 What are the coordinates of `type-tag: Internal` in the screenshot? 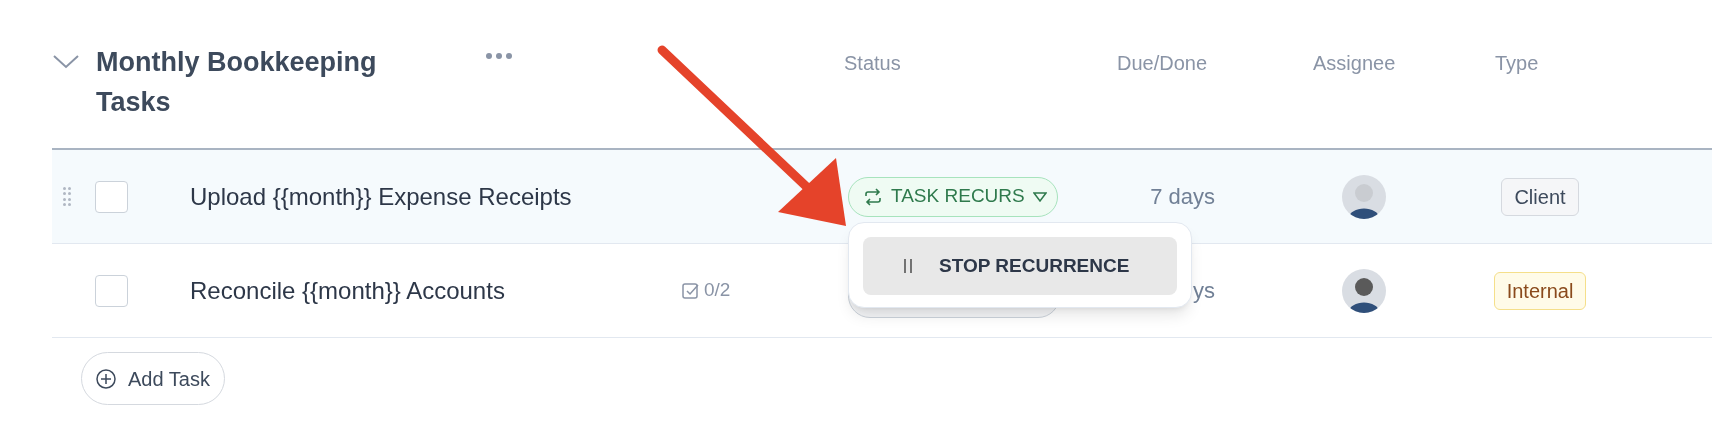 It's located at (1540, 290).